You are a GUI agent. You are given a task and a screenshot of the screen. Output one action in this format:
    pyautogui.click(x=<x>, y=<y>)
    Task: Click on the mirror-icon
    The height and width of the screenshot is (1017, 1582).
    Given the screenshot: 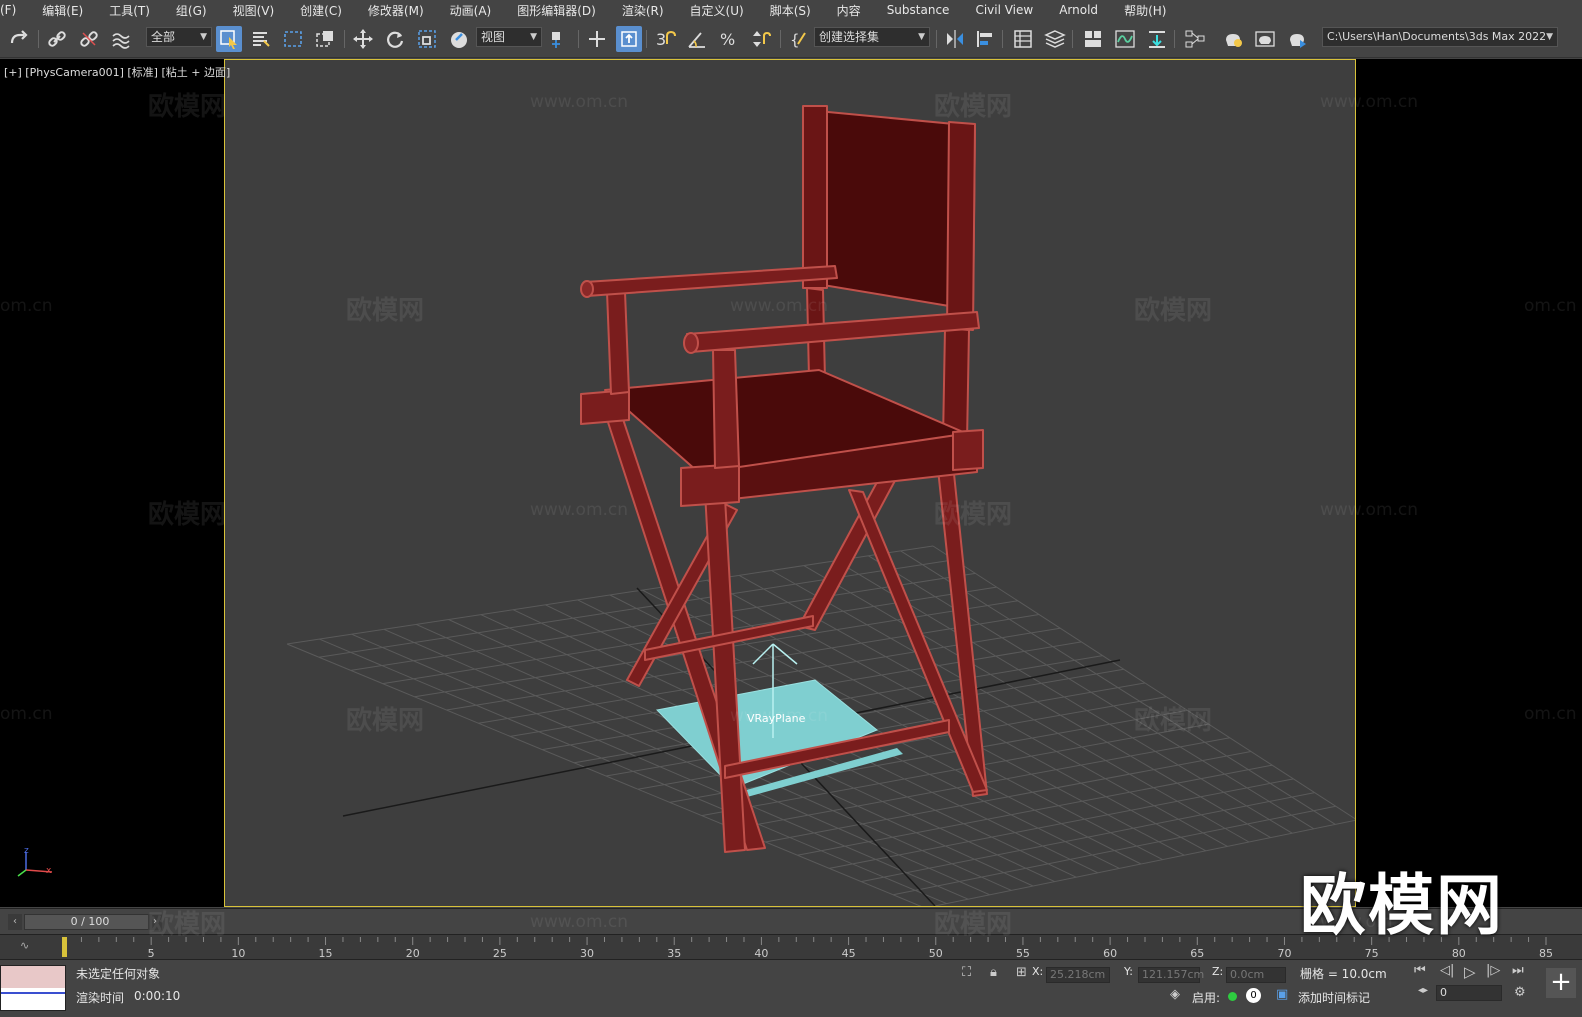 What is the action you would take?
    pyautogui.click(x=955, y=39)
    